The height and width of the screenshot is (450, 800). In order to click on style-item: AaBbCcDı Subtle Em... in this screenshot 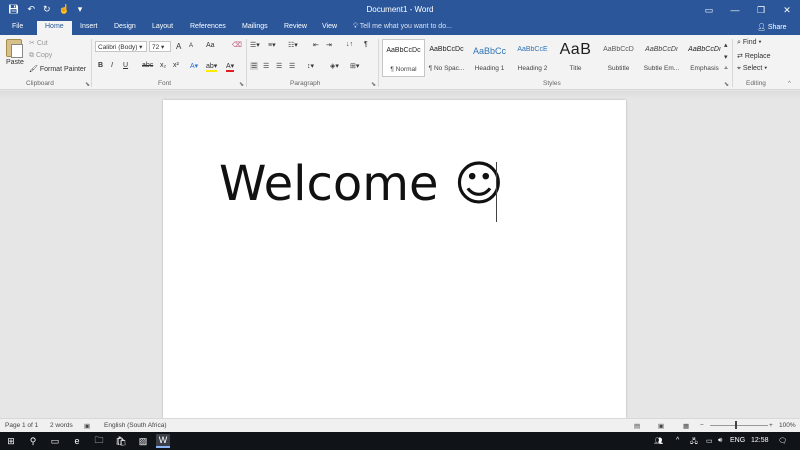, I will do `click(661, 58)`.